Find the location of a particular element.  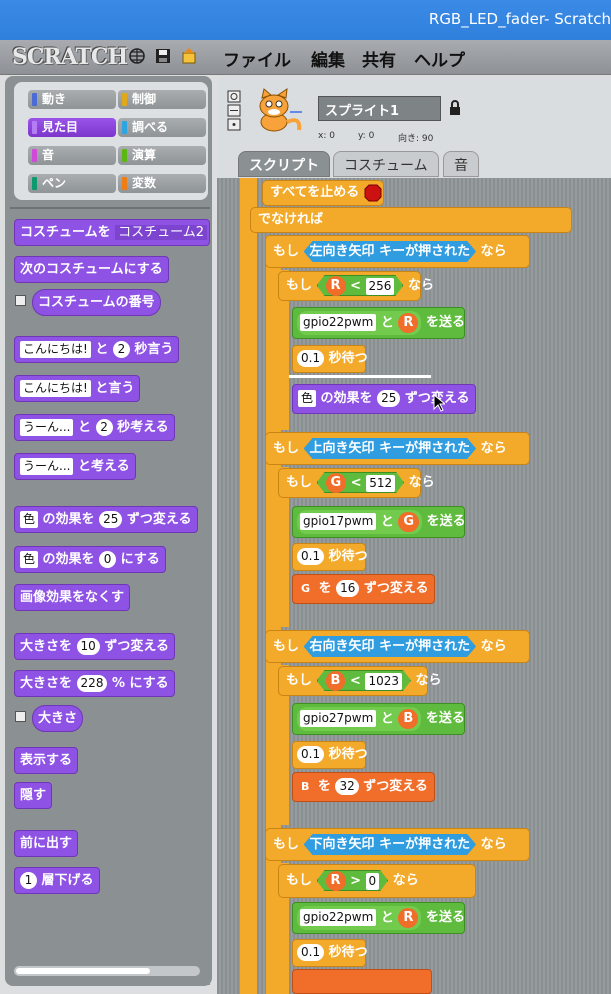

key-dropdown: 上向き矢印 is located at coordinates (342, 448).